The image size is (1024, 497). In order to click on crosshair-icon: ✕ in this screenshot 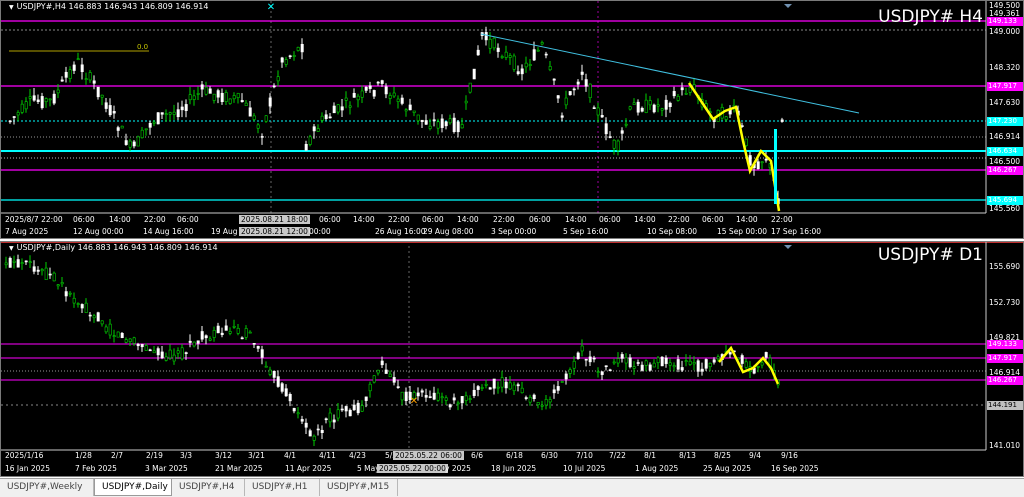, I will do `click(414, 401)`.